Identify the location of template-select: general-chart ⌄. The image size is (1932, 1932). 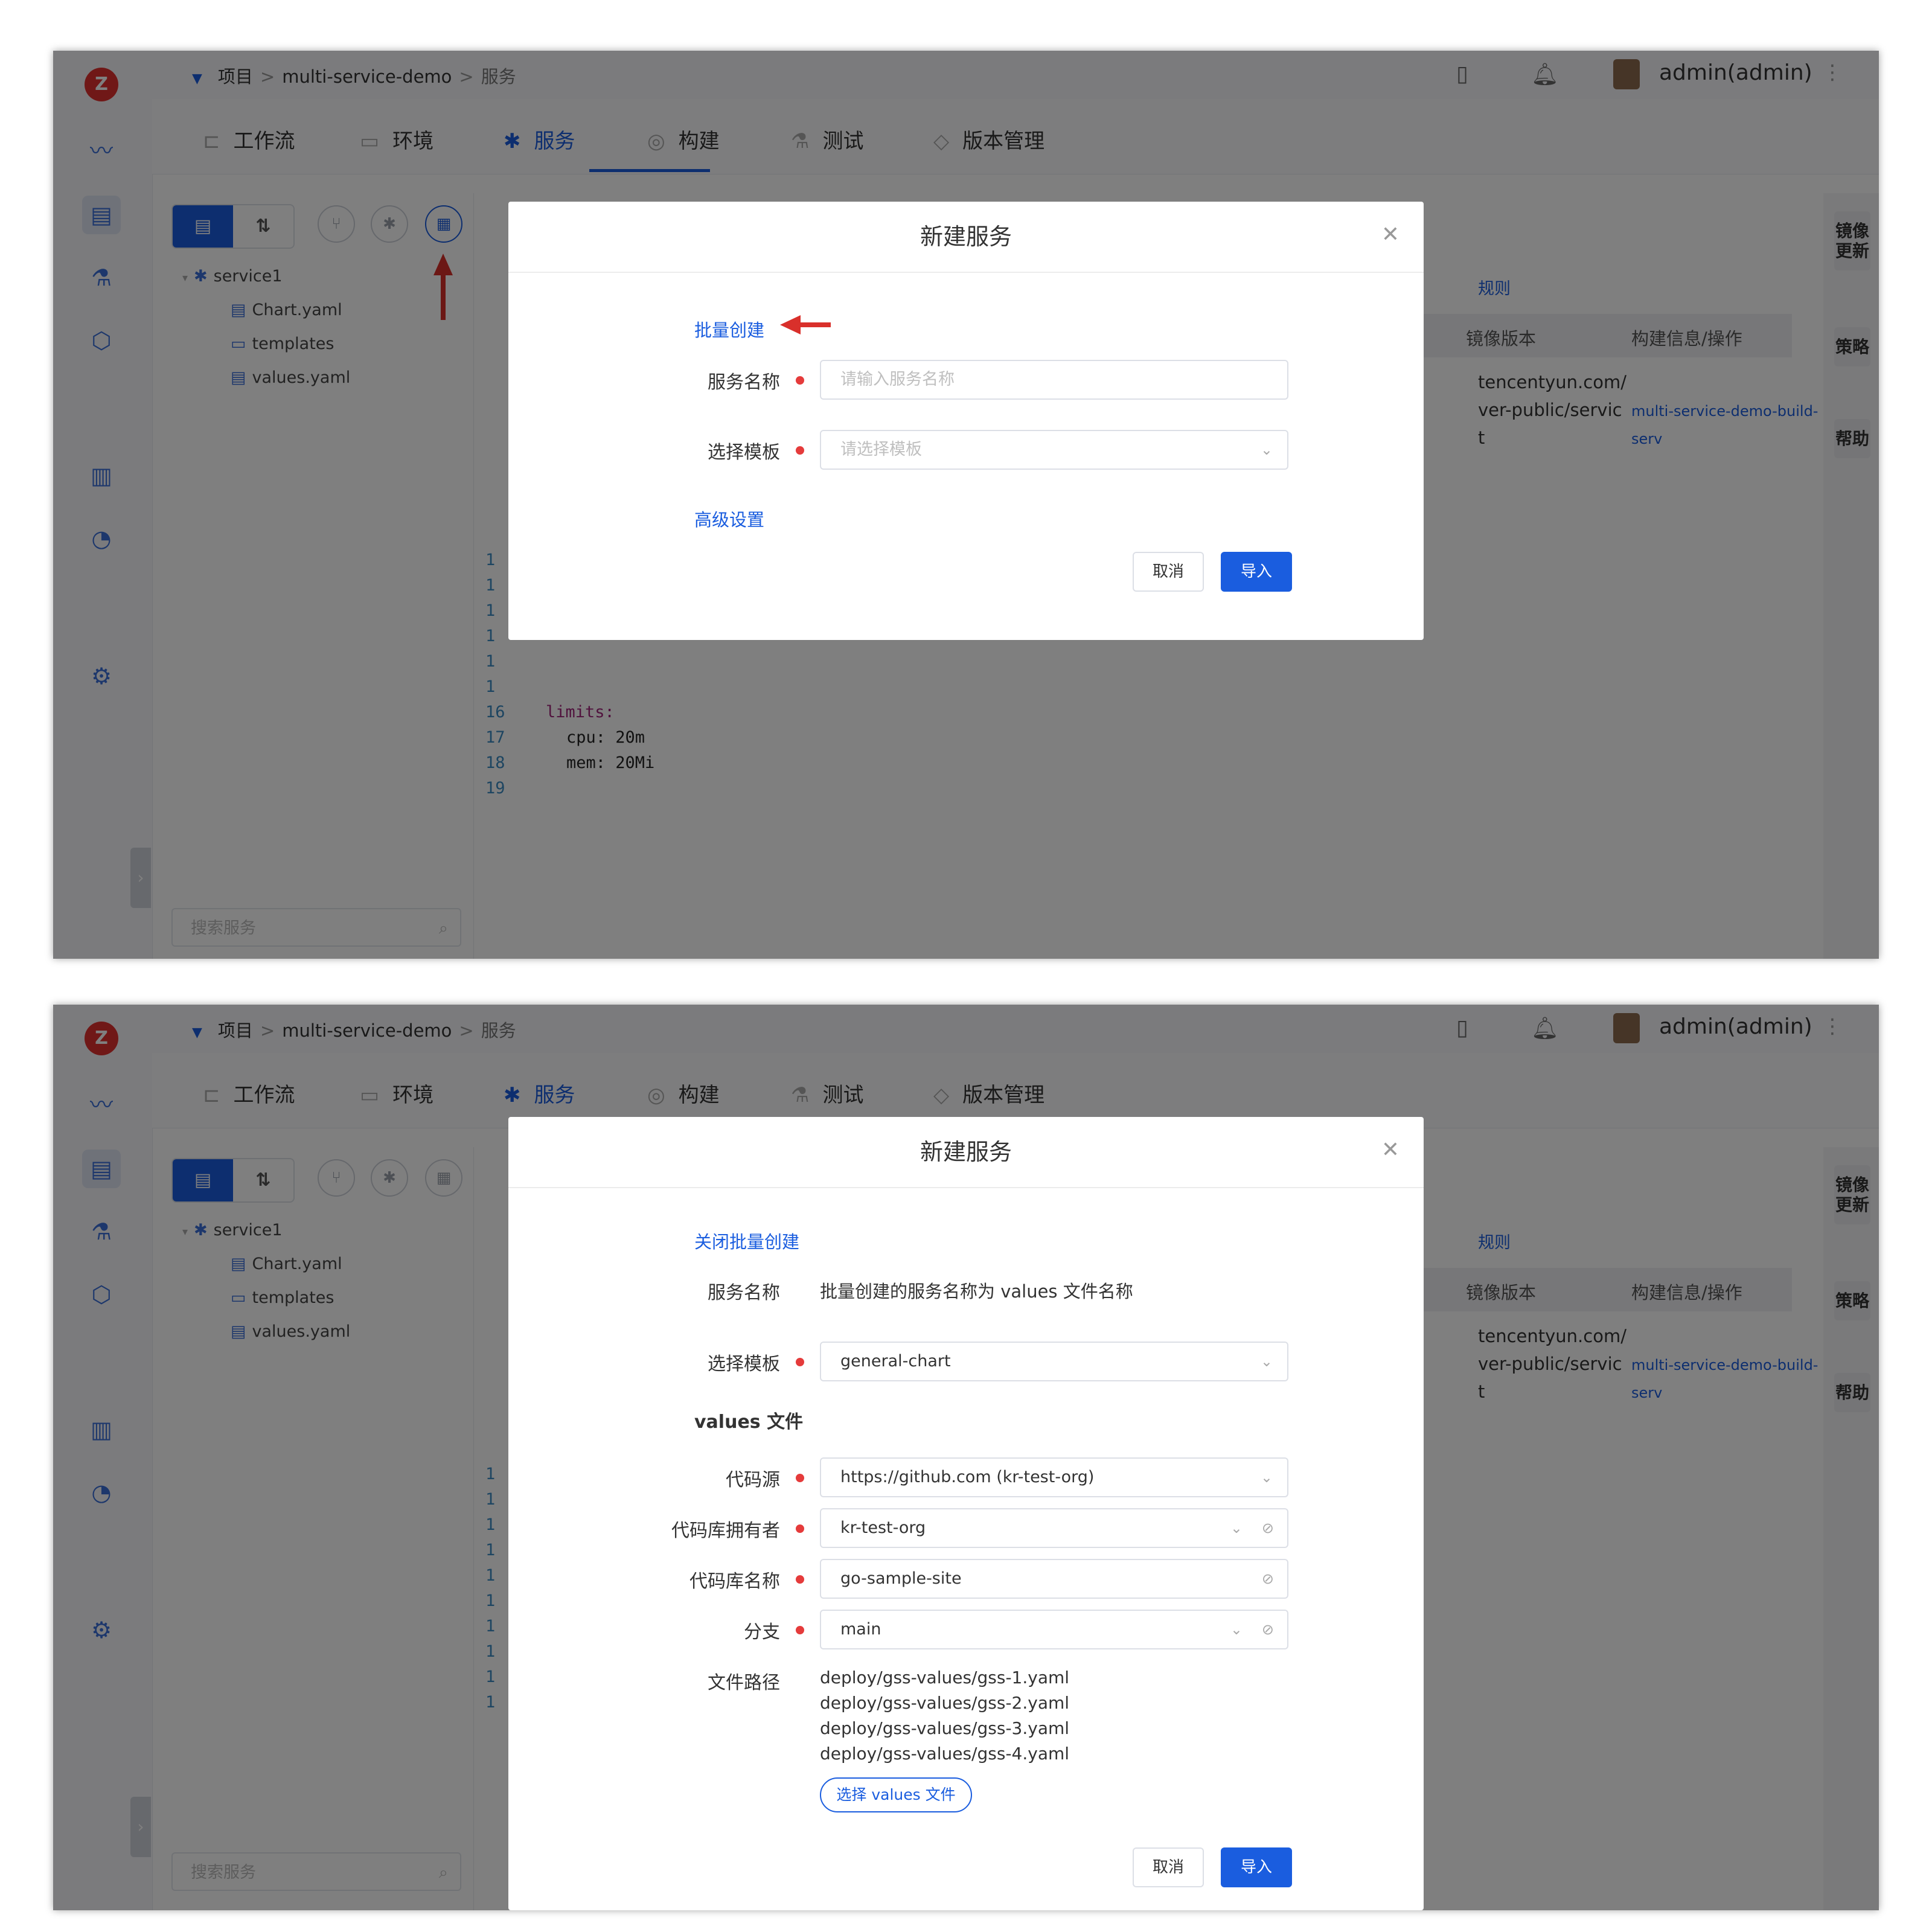
(1054, 1361).